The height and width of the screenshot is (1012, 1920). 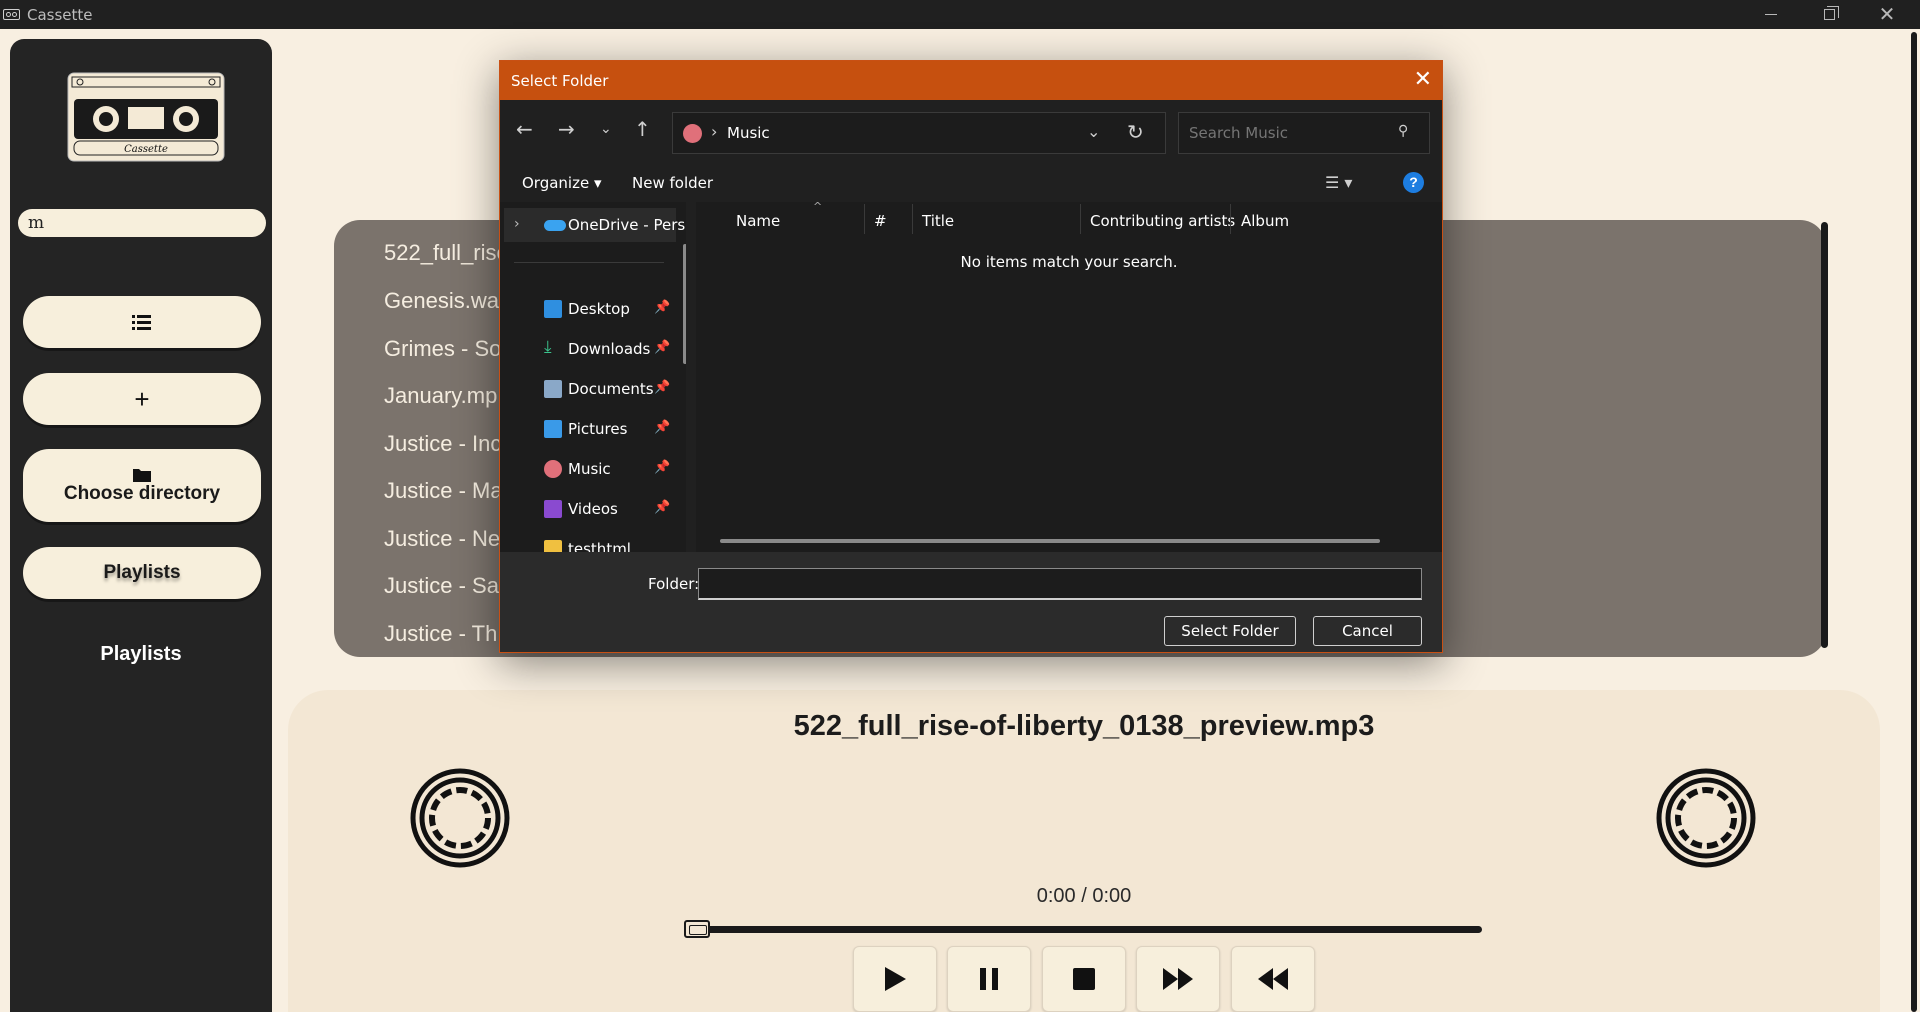 I want to click on song-item: Justice - Inc, so click(x=442, y=444).